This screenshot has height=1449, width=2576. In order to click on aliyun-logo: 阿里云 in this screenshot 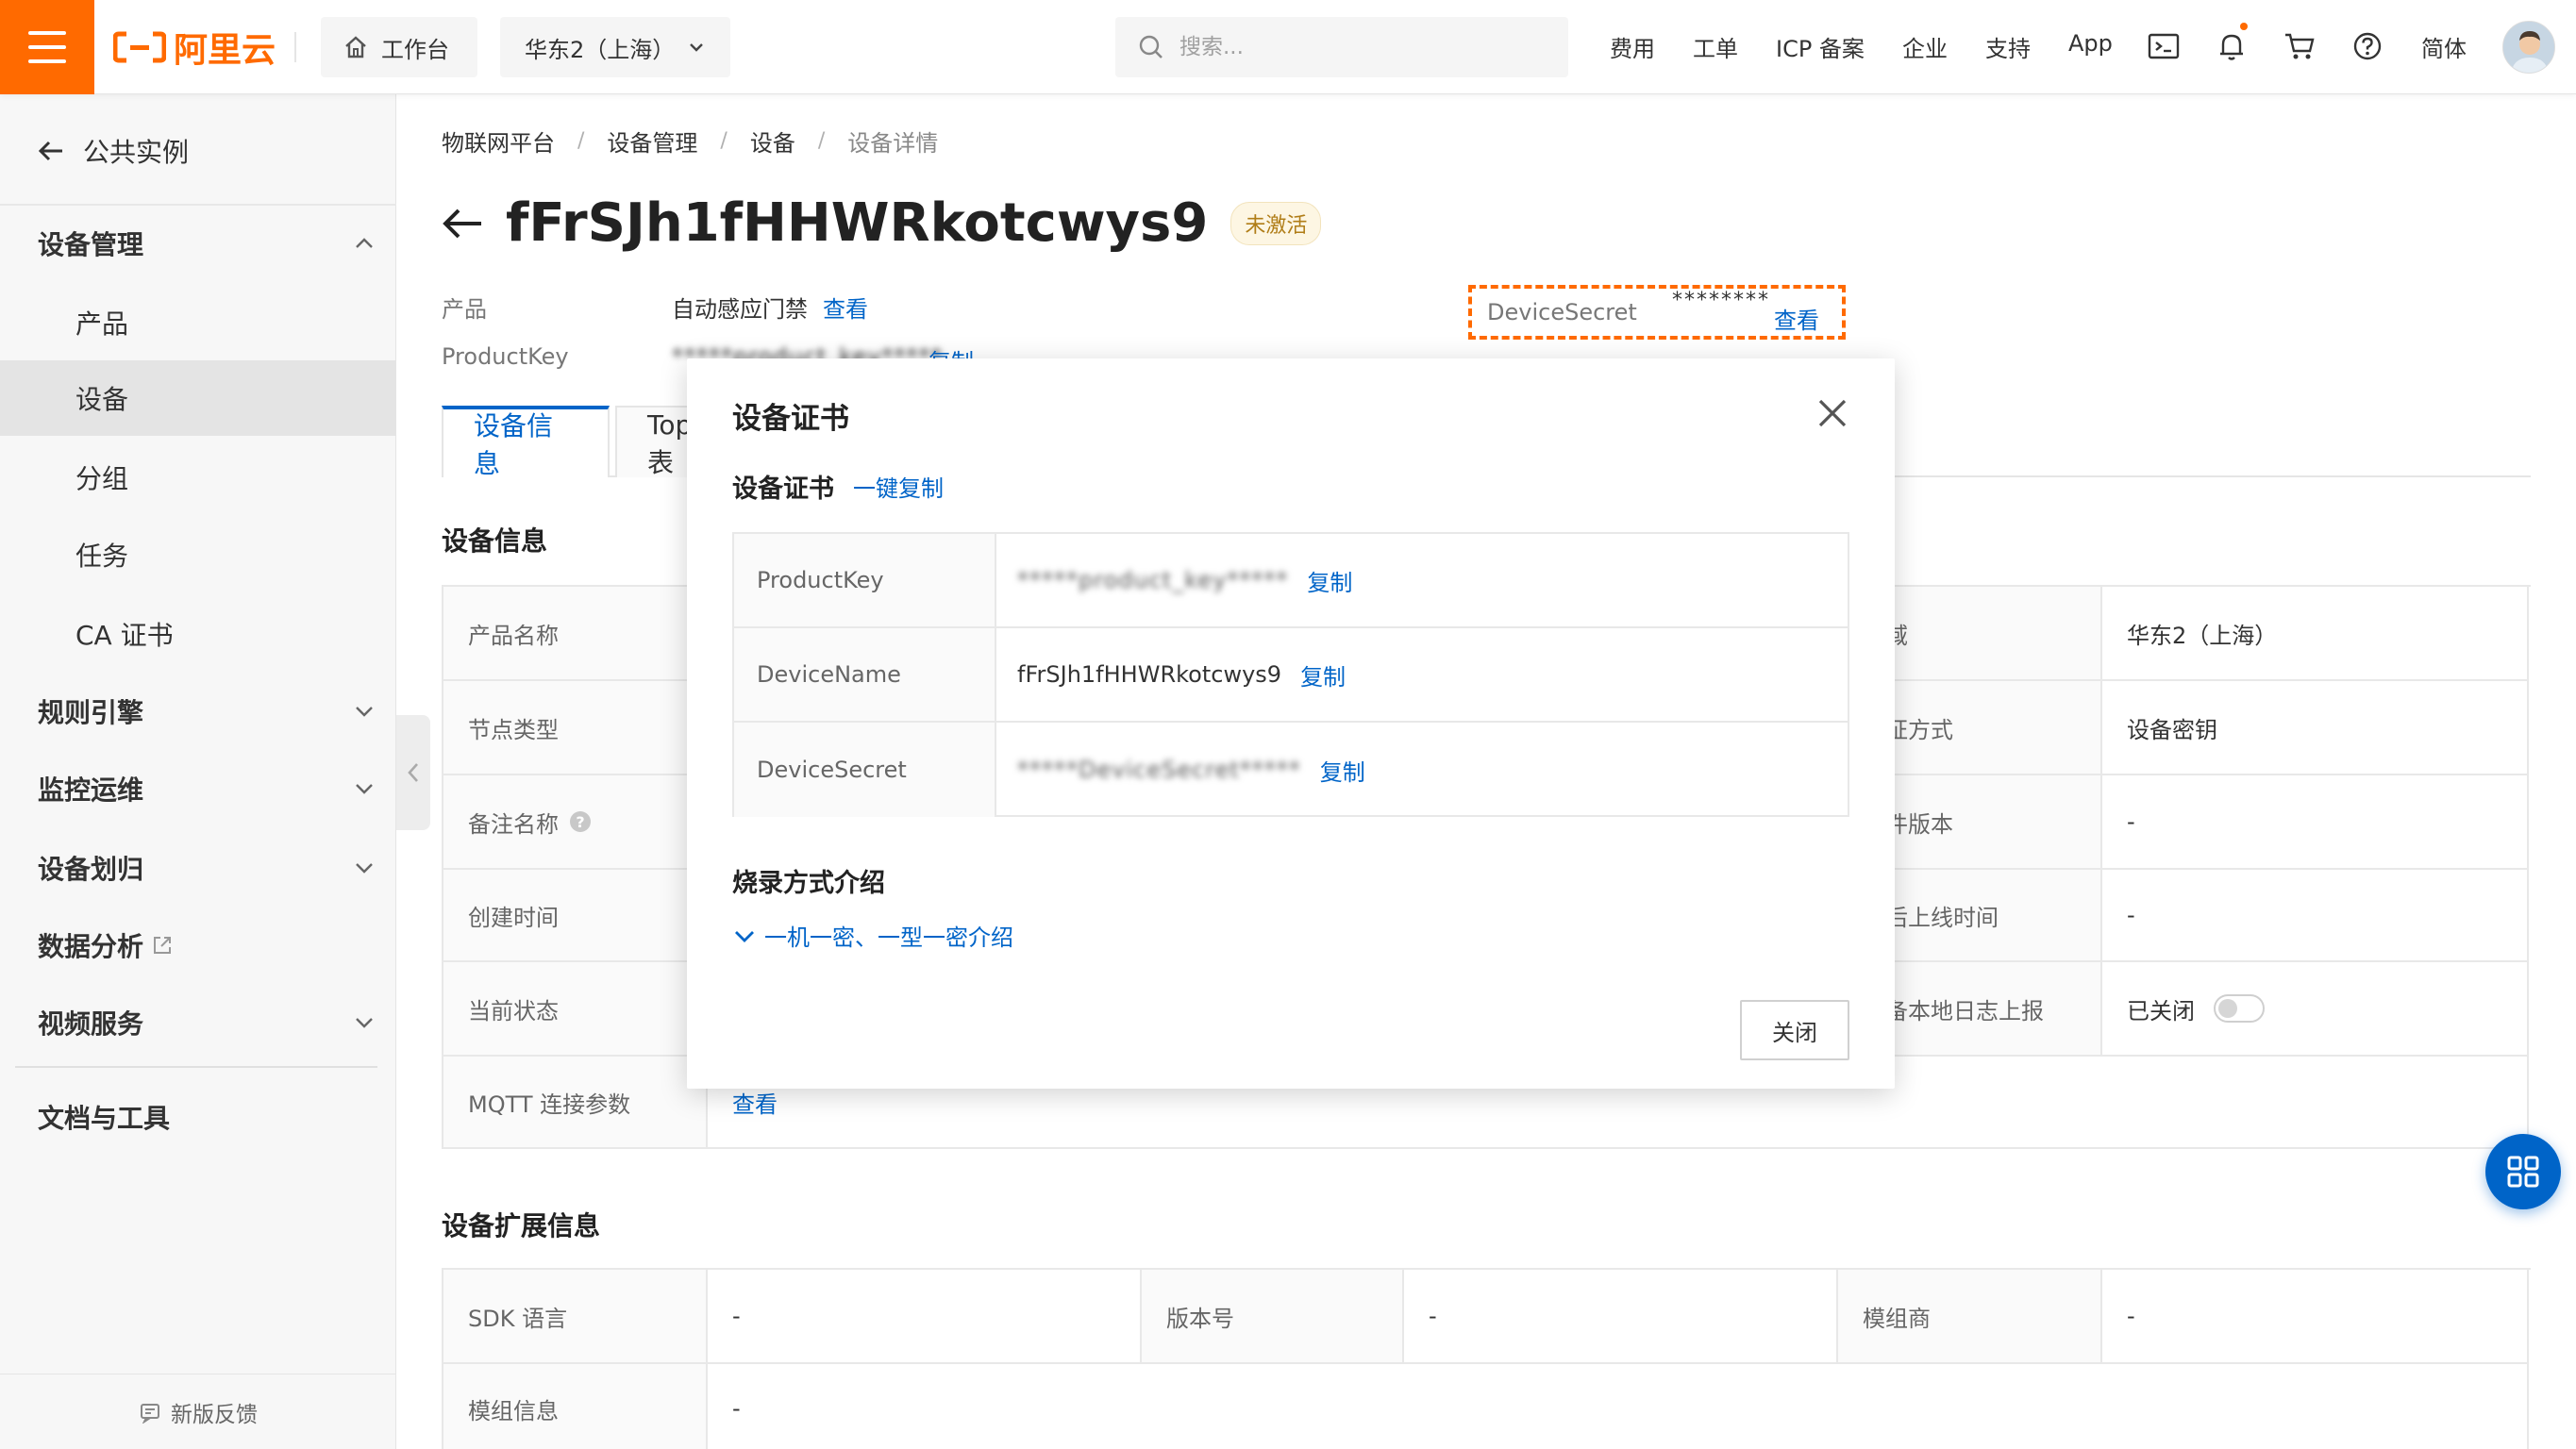, I will do `click(194, 48)`.